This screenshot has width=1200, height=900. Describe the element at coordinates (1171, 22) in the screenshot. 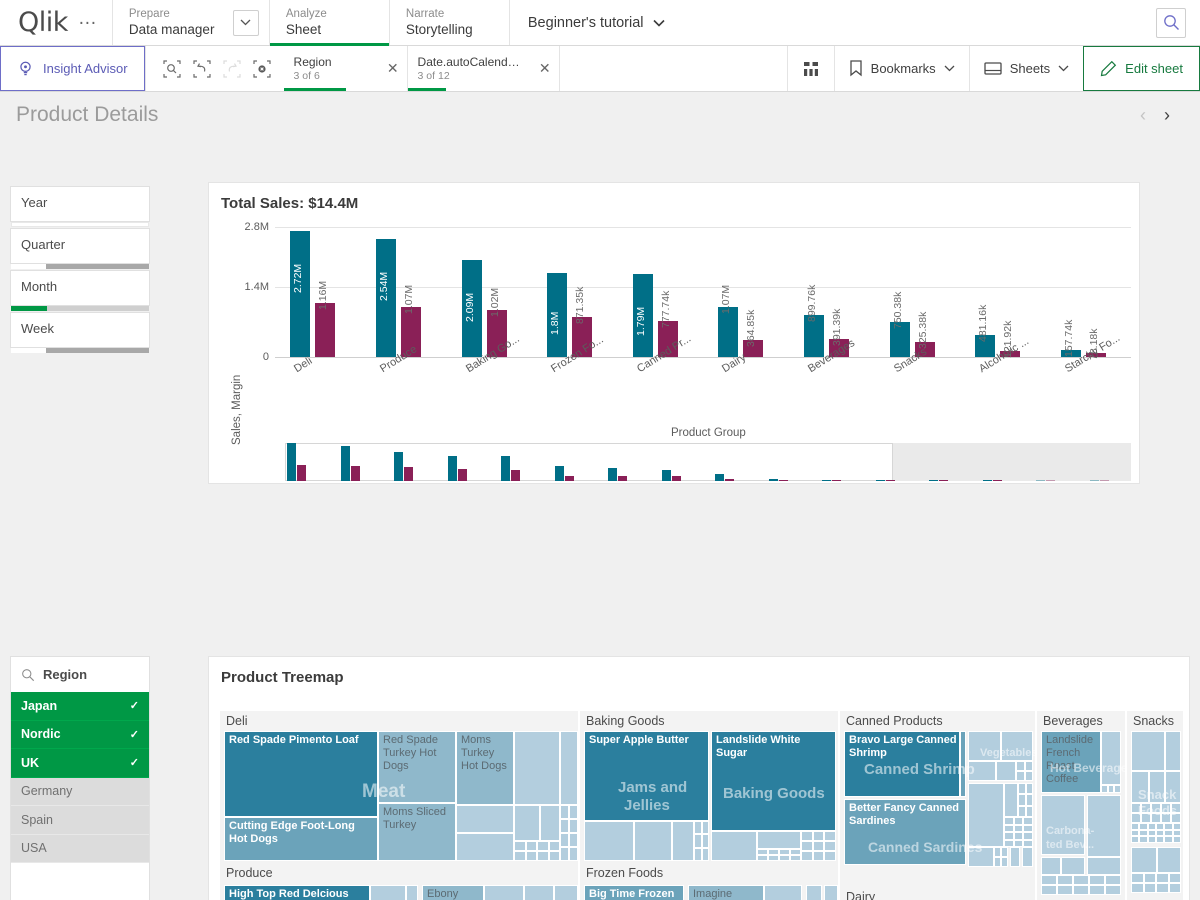

I see `global-search-button` at that location.